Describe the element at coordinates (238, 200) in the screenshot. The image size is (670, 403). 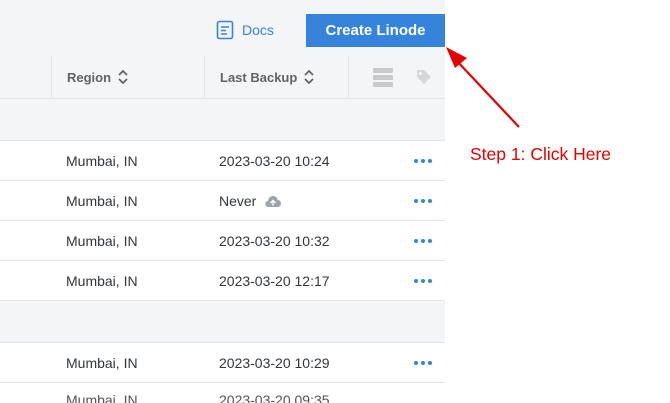
I see `last-backup-value: Never` at that location.